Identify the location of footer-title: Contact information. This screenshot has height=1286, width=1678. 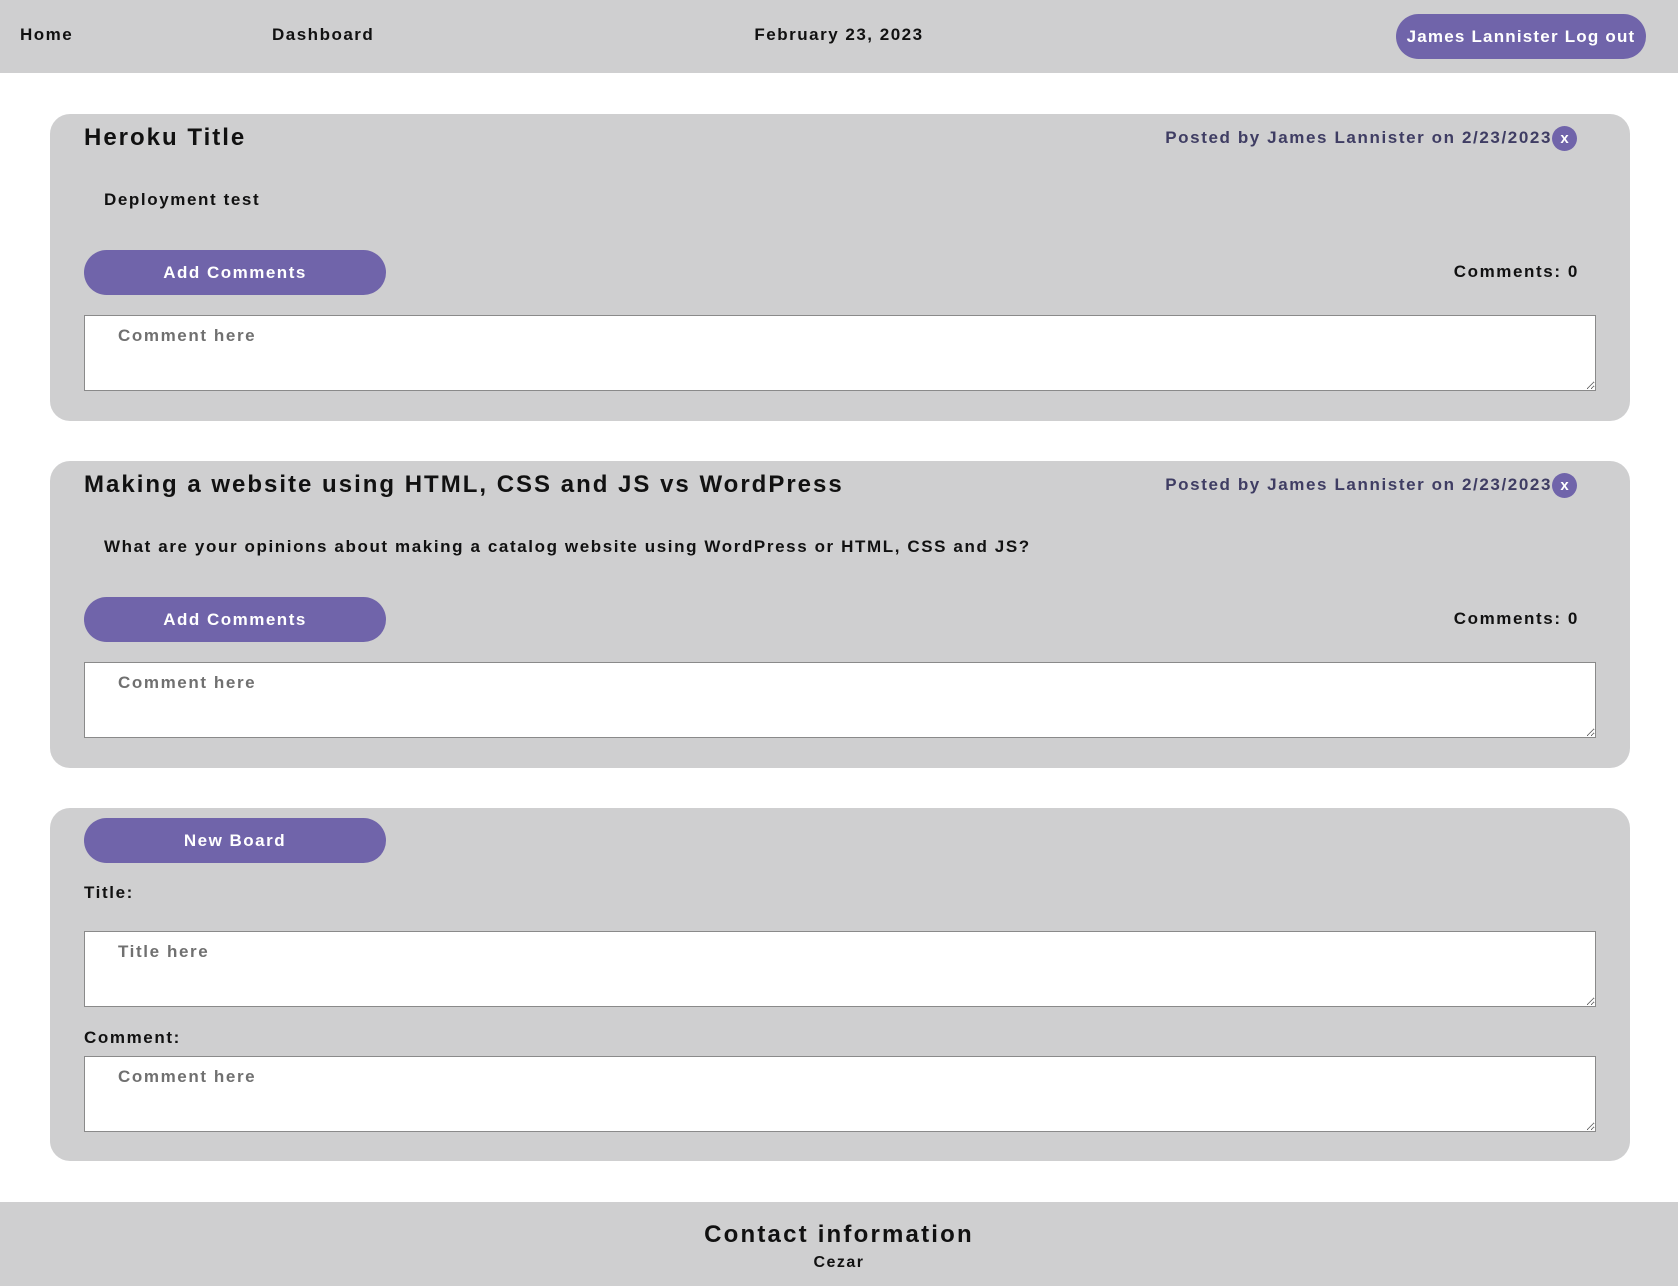
(839, 1234).